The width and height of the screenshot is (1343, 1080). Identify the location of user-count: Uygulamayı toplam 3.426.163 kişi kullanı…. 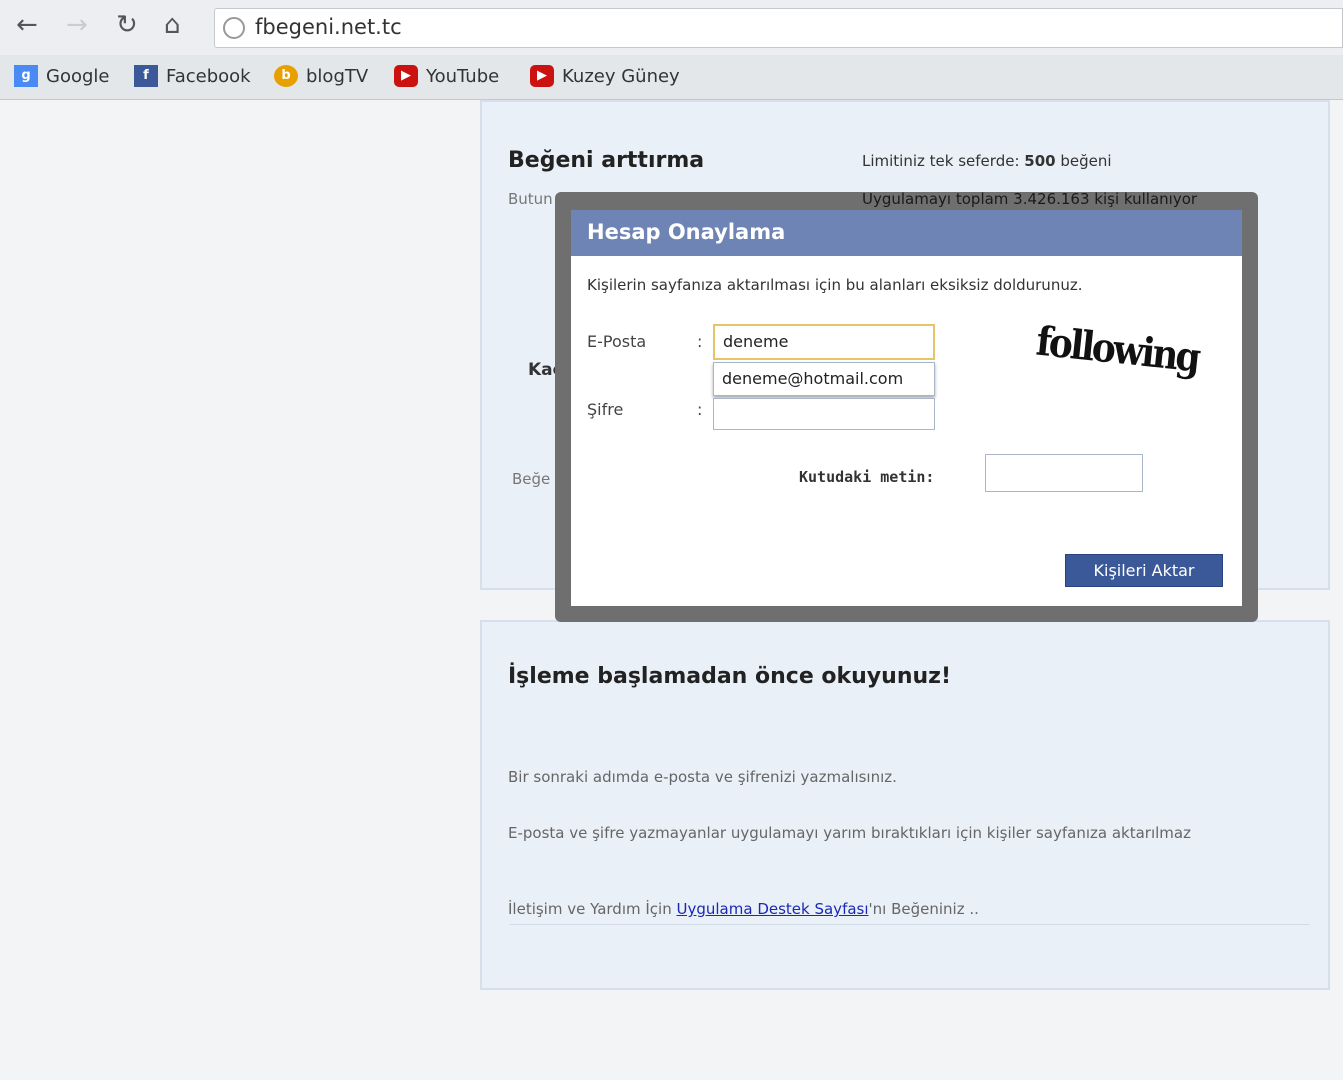
(1030, 199).